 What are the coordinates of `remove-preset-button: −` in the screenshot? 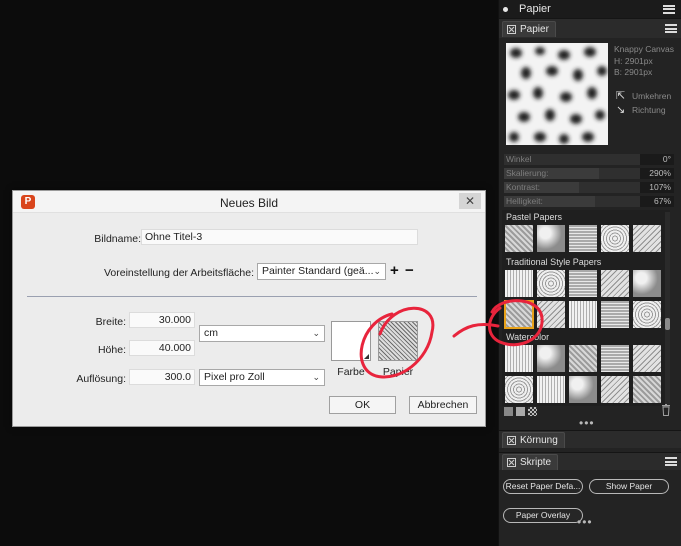 It's located at (409, 270).